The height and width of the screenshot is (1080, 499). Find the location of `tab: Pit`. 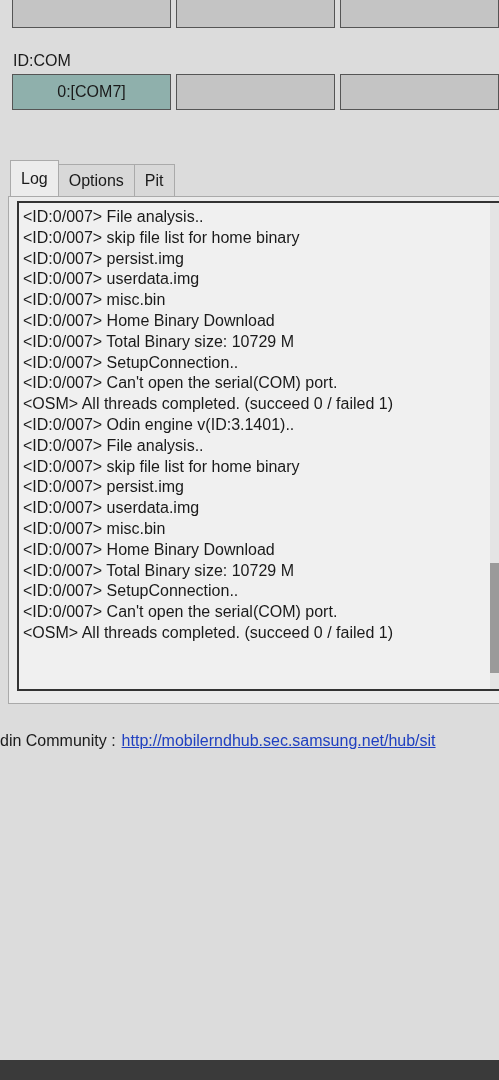

tab: Pit is located at coordinates (154, 180).